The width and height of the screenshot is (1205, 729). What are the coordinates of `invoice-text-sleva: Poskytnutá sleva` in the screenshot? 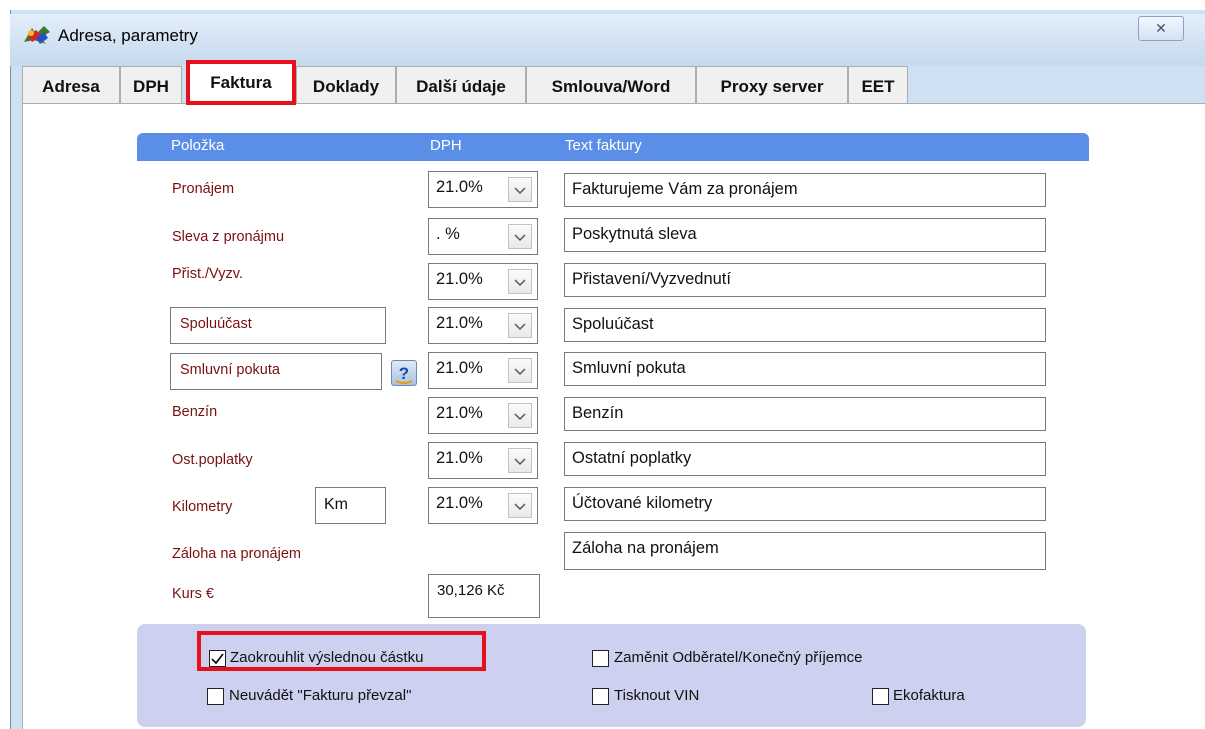 It's located at (805, 235).